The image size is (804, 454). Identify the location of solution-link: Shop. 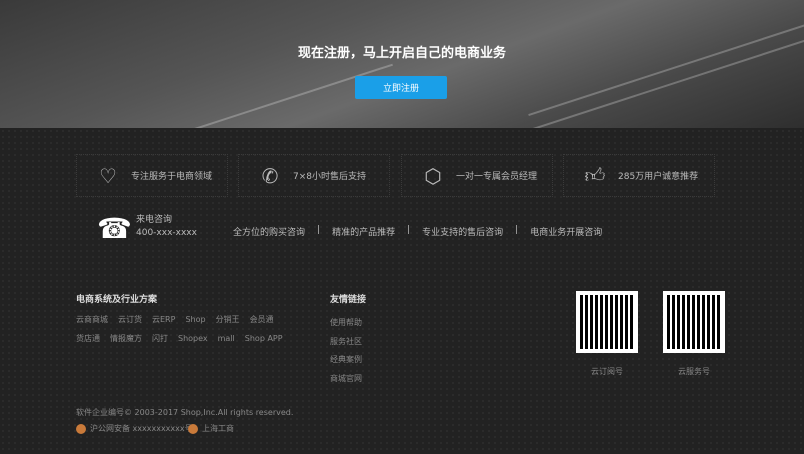
(195, 319).